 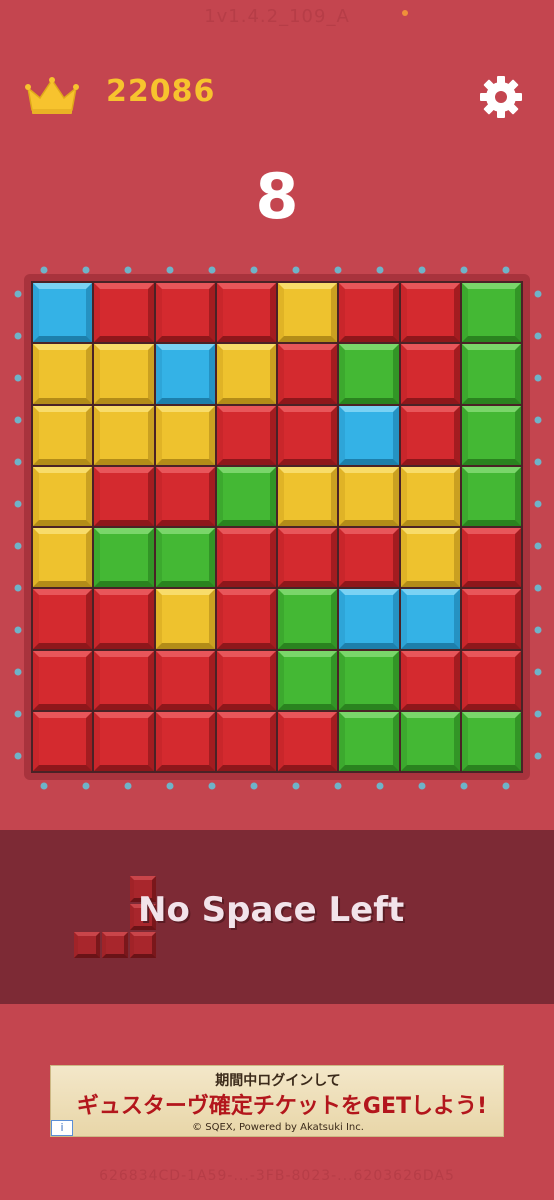 What do you see at coordinates (52, 95) in the screenshot?
I see `crown-icon` at bounding box center [52, 95].